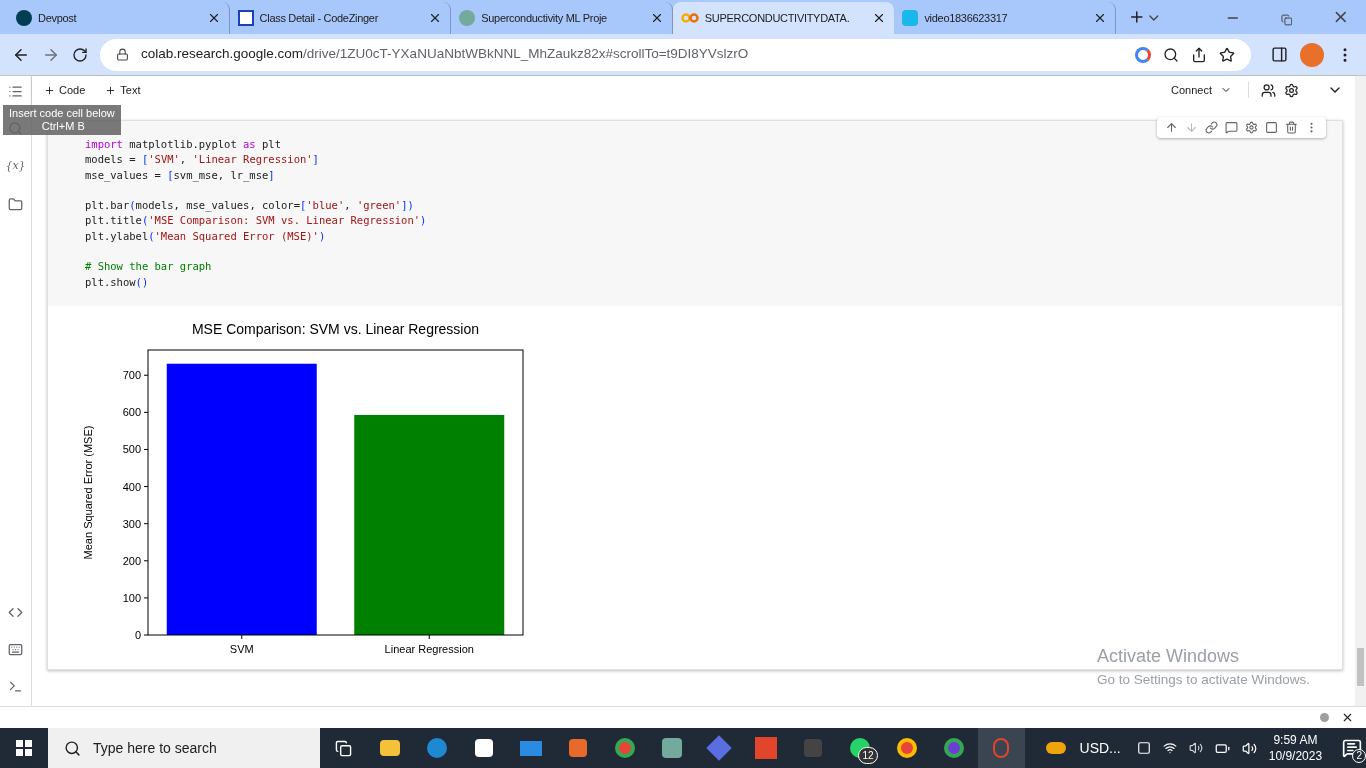 This screenshot has height=768, width=1366. Describe the element at coordinates (65, 90) in the screenshot. I see `add-code-button: Code` at that location.